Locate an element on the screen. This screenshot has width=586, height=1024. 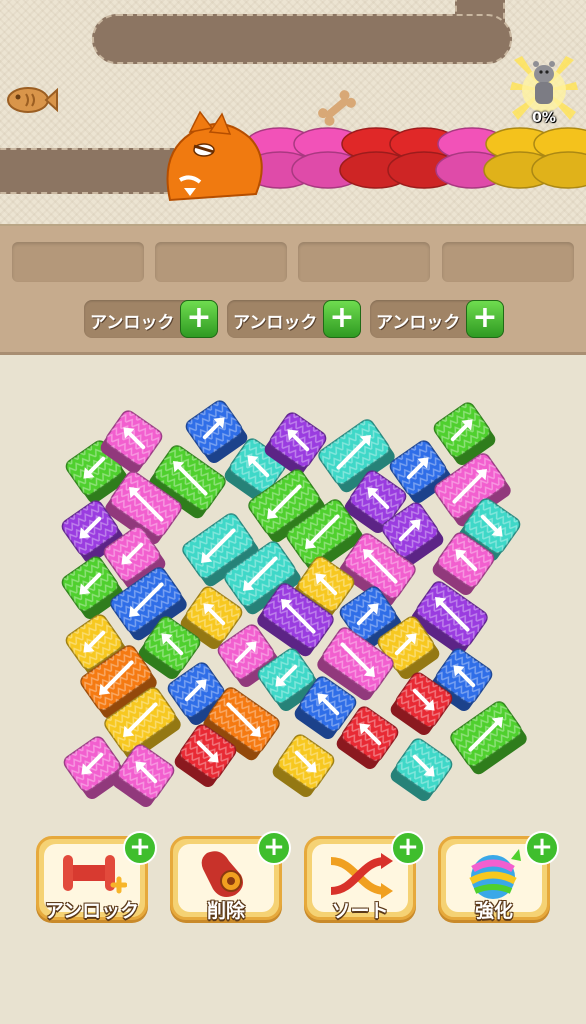
remove-booster-label: 削除 is located at coordinates (225, 911).